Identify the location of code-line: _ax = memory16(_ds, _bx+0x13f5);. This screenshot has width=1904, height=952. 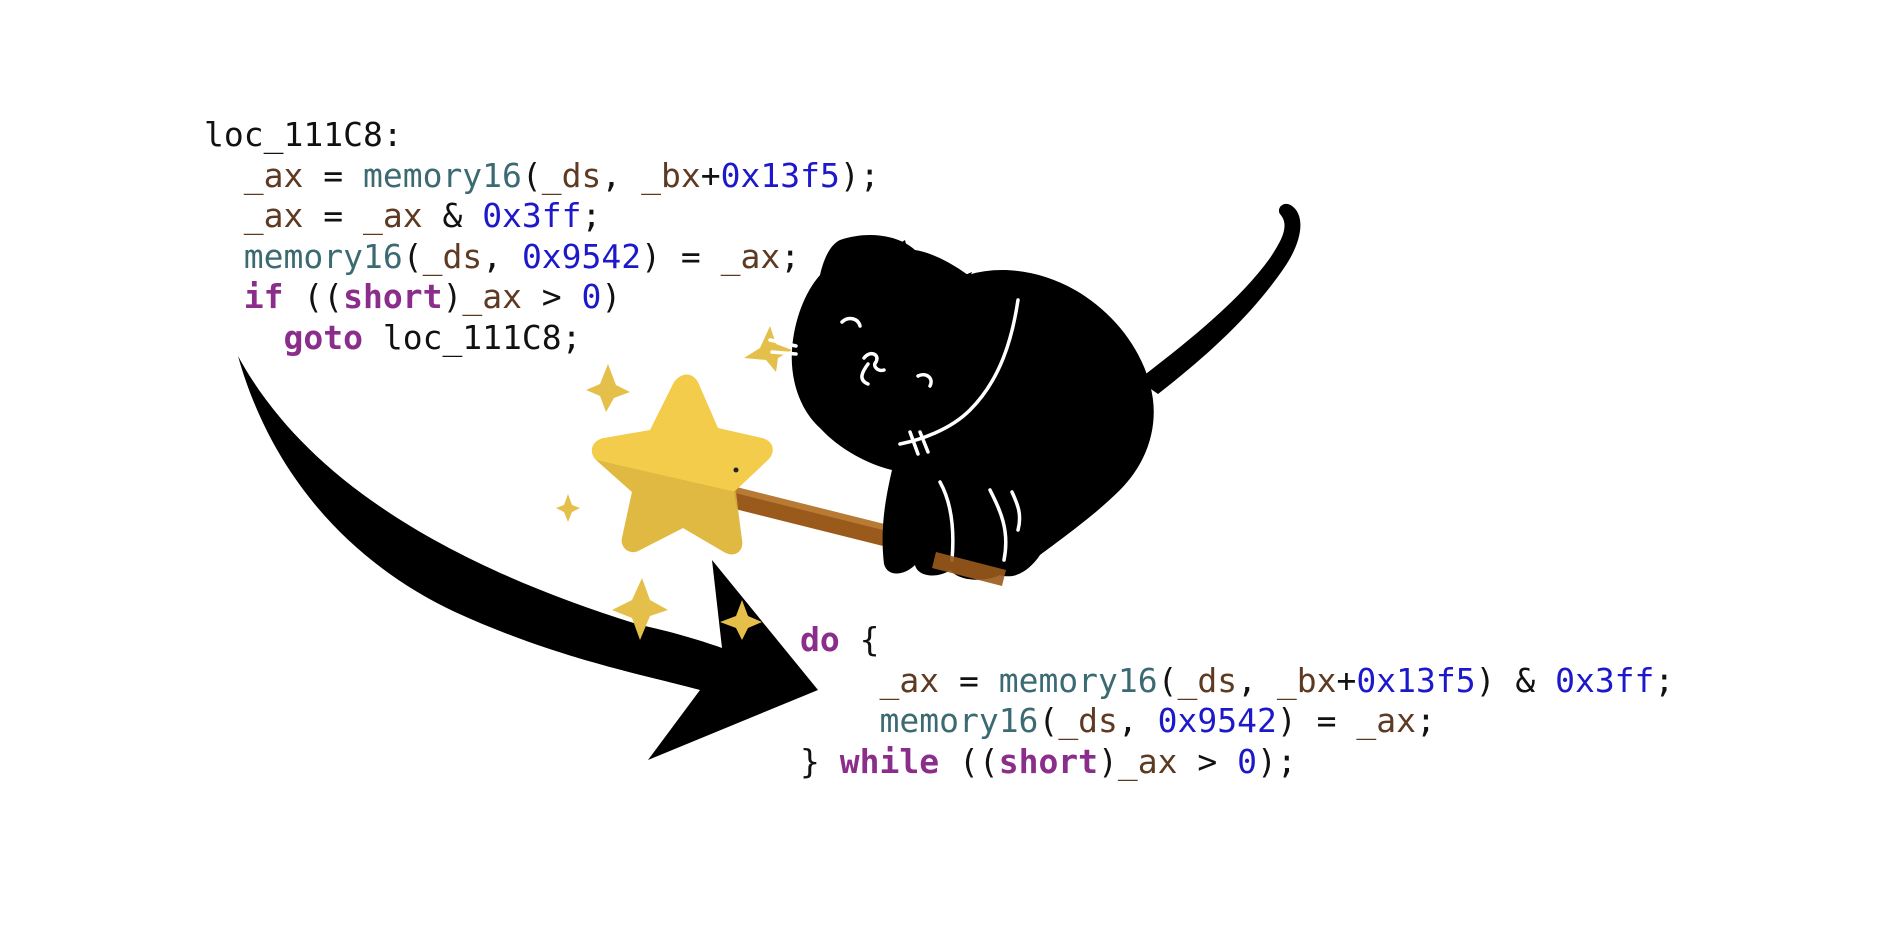
(542, 176).